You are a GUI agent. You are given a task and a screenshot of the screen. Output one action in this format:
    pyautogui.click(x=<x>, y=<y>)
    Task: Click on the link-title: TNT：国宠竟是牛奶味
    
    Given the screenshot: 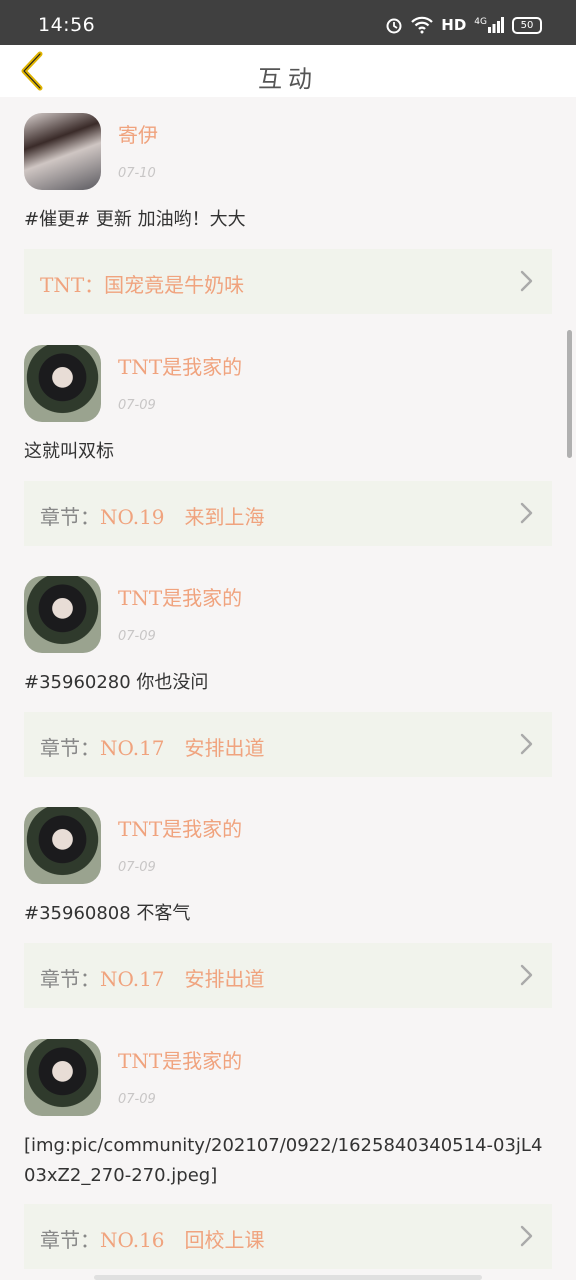 What is the action you would take?
    pyautogui.click(x=142, y=285)
    